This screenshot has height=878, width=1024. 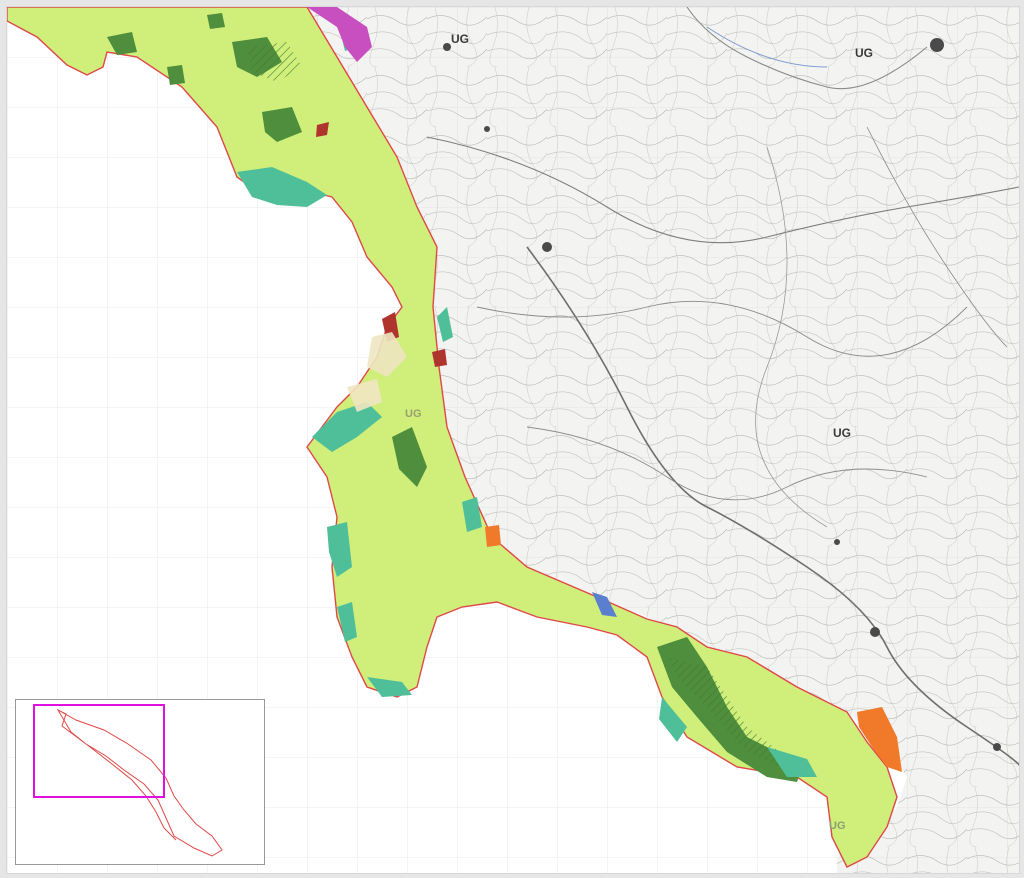 I want to click on ug-label-center: UG, so click(x=842, y=433).